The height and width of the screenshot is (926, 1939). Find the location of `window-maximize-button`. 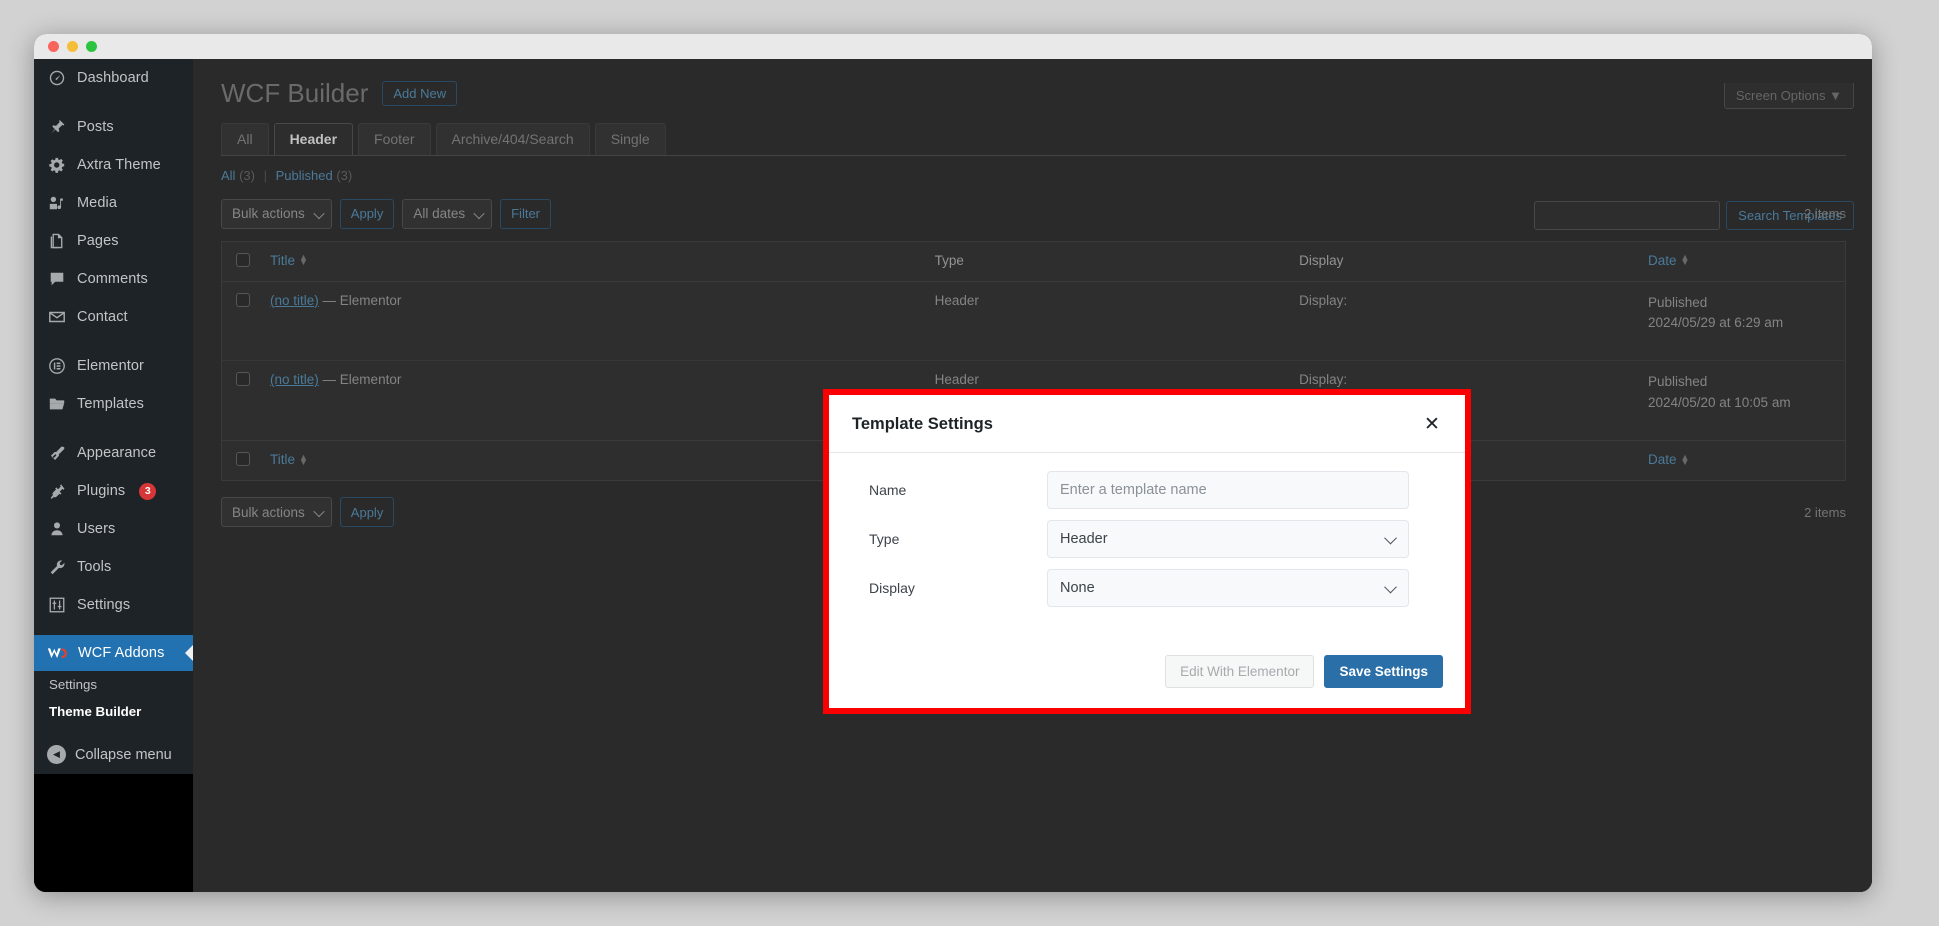

window-maximize-button is located at coordinates (91, 46).